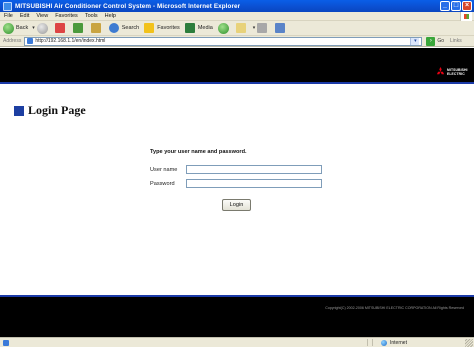 The width and height of the screenshot is (474, 347). I want to click on favorites-label: Favorites, so click(168, 28).